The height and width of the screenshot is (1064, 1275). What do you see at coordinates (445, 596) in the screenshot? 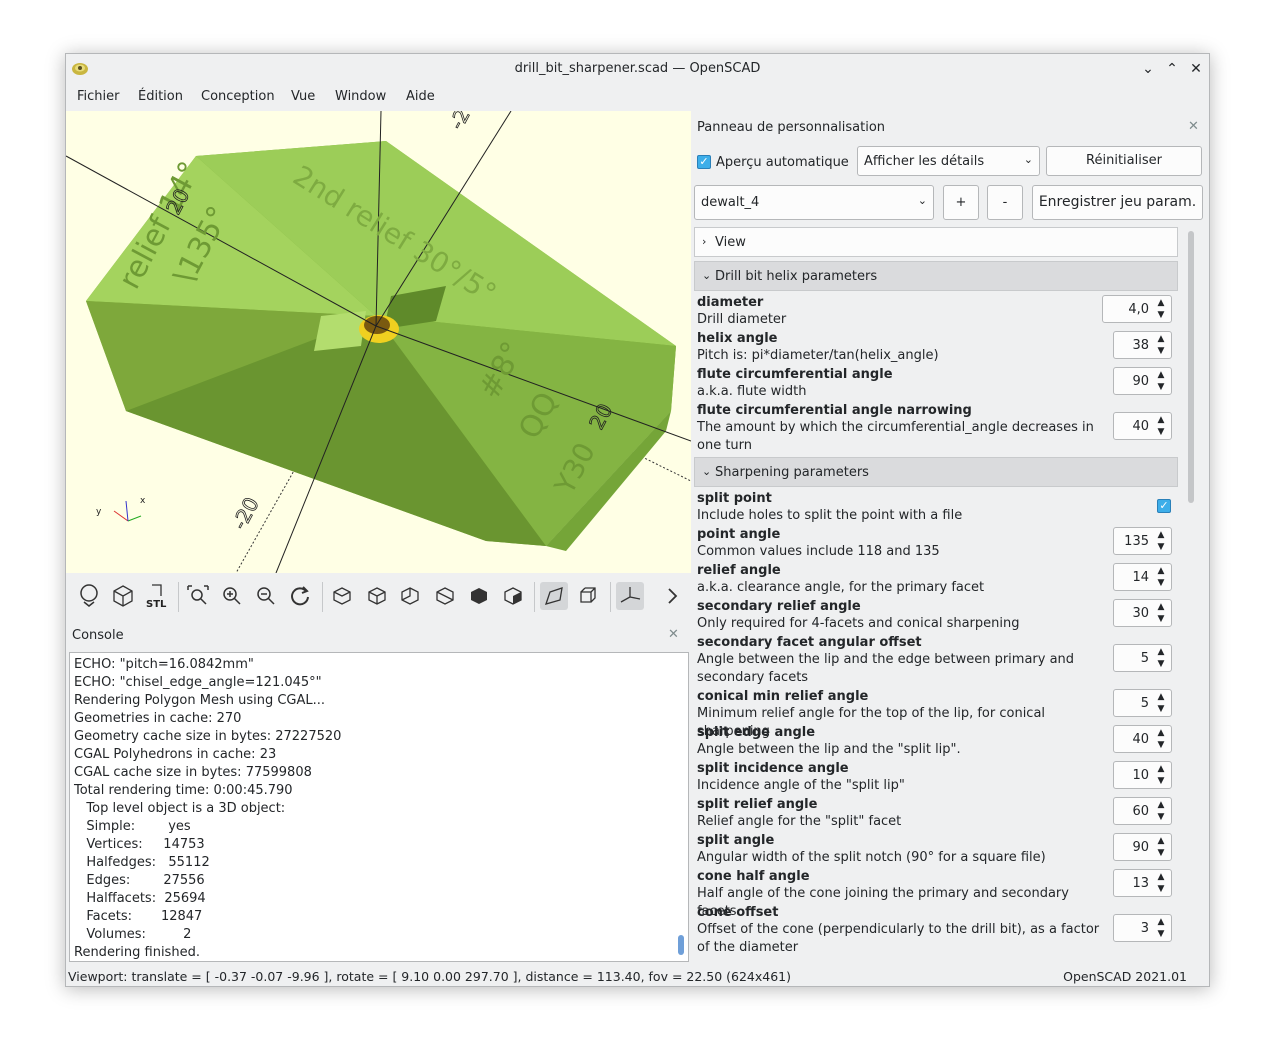
I see `view-left-icon` at bounding box center [445, 596].